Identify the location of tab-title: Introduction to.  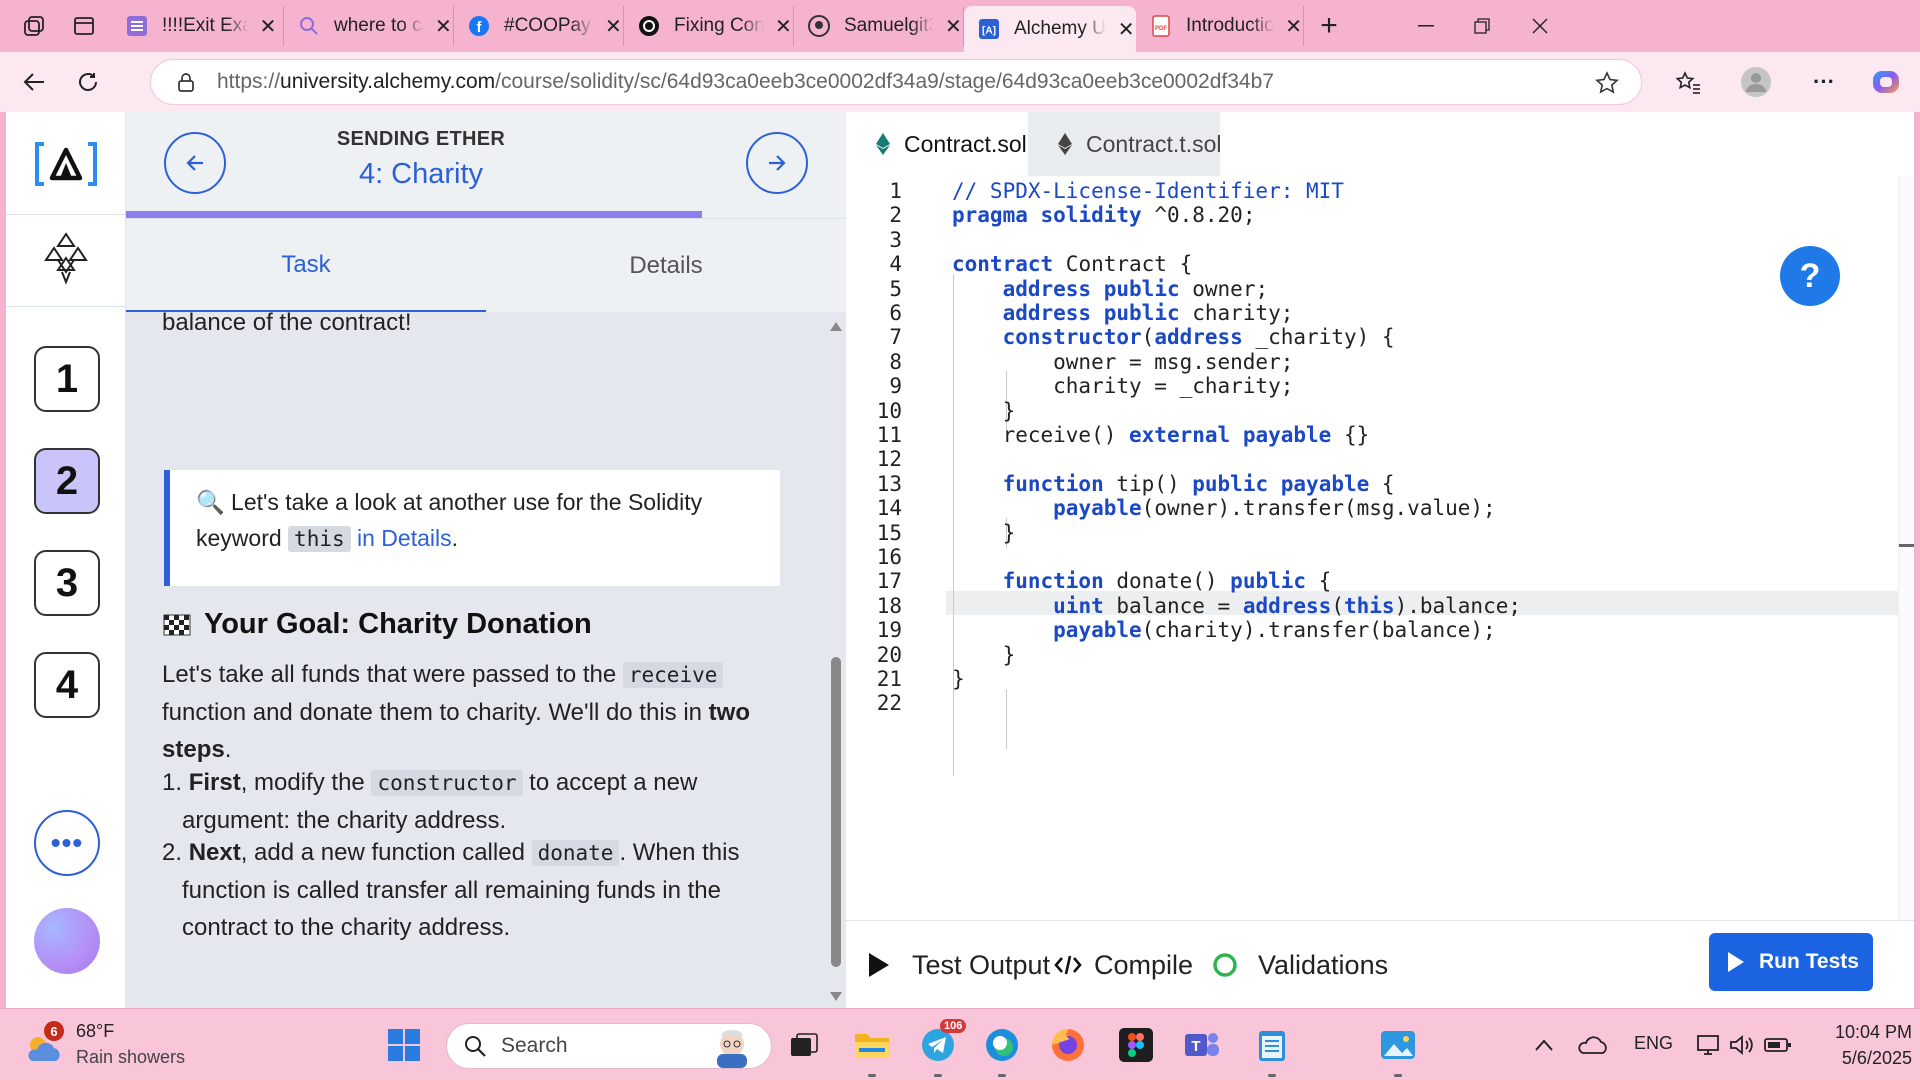
(1230, 25).